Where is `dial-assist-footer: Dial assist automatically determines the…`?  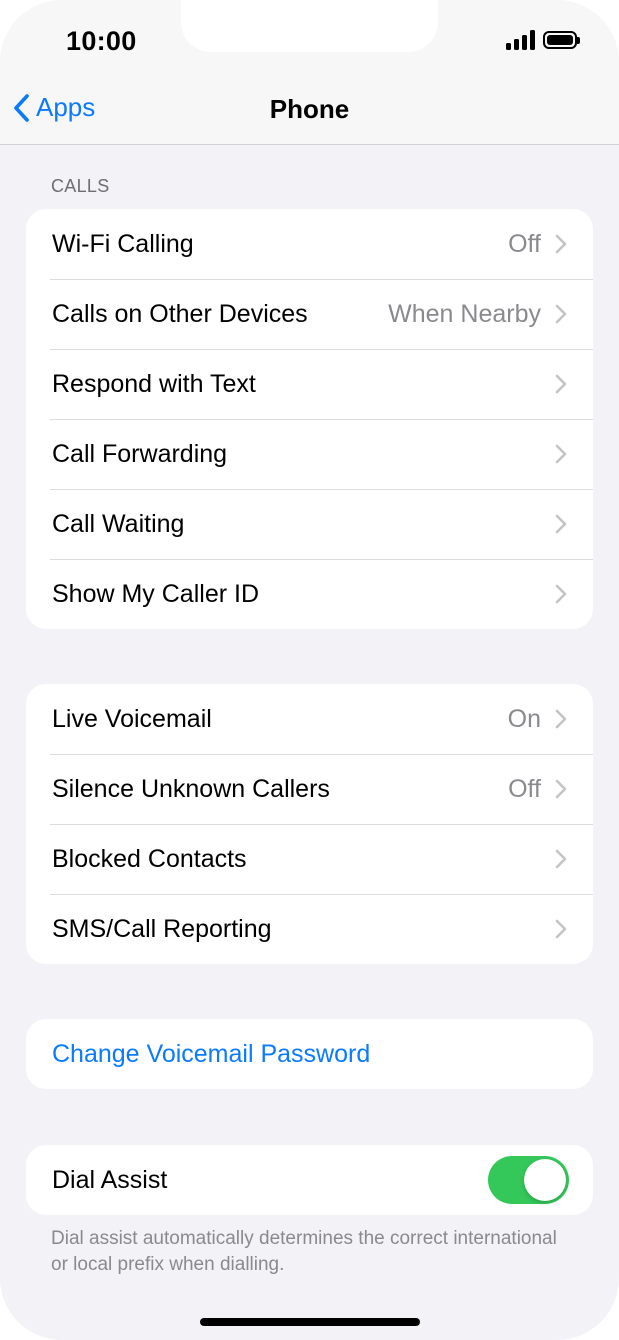
dial-assist-footer: Dial assist automatically determines the… is located at coordinates (304, 1251).